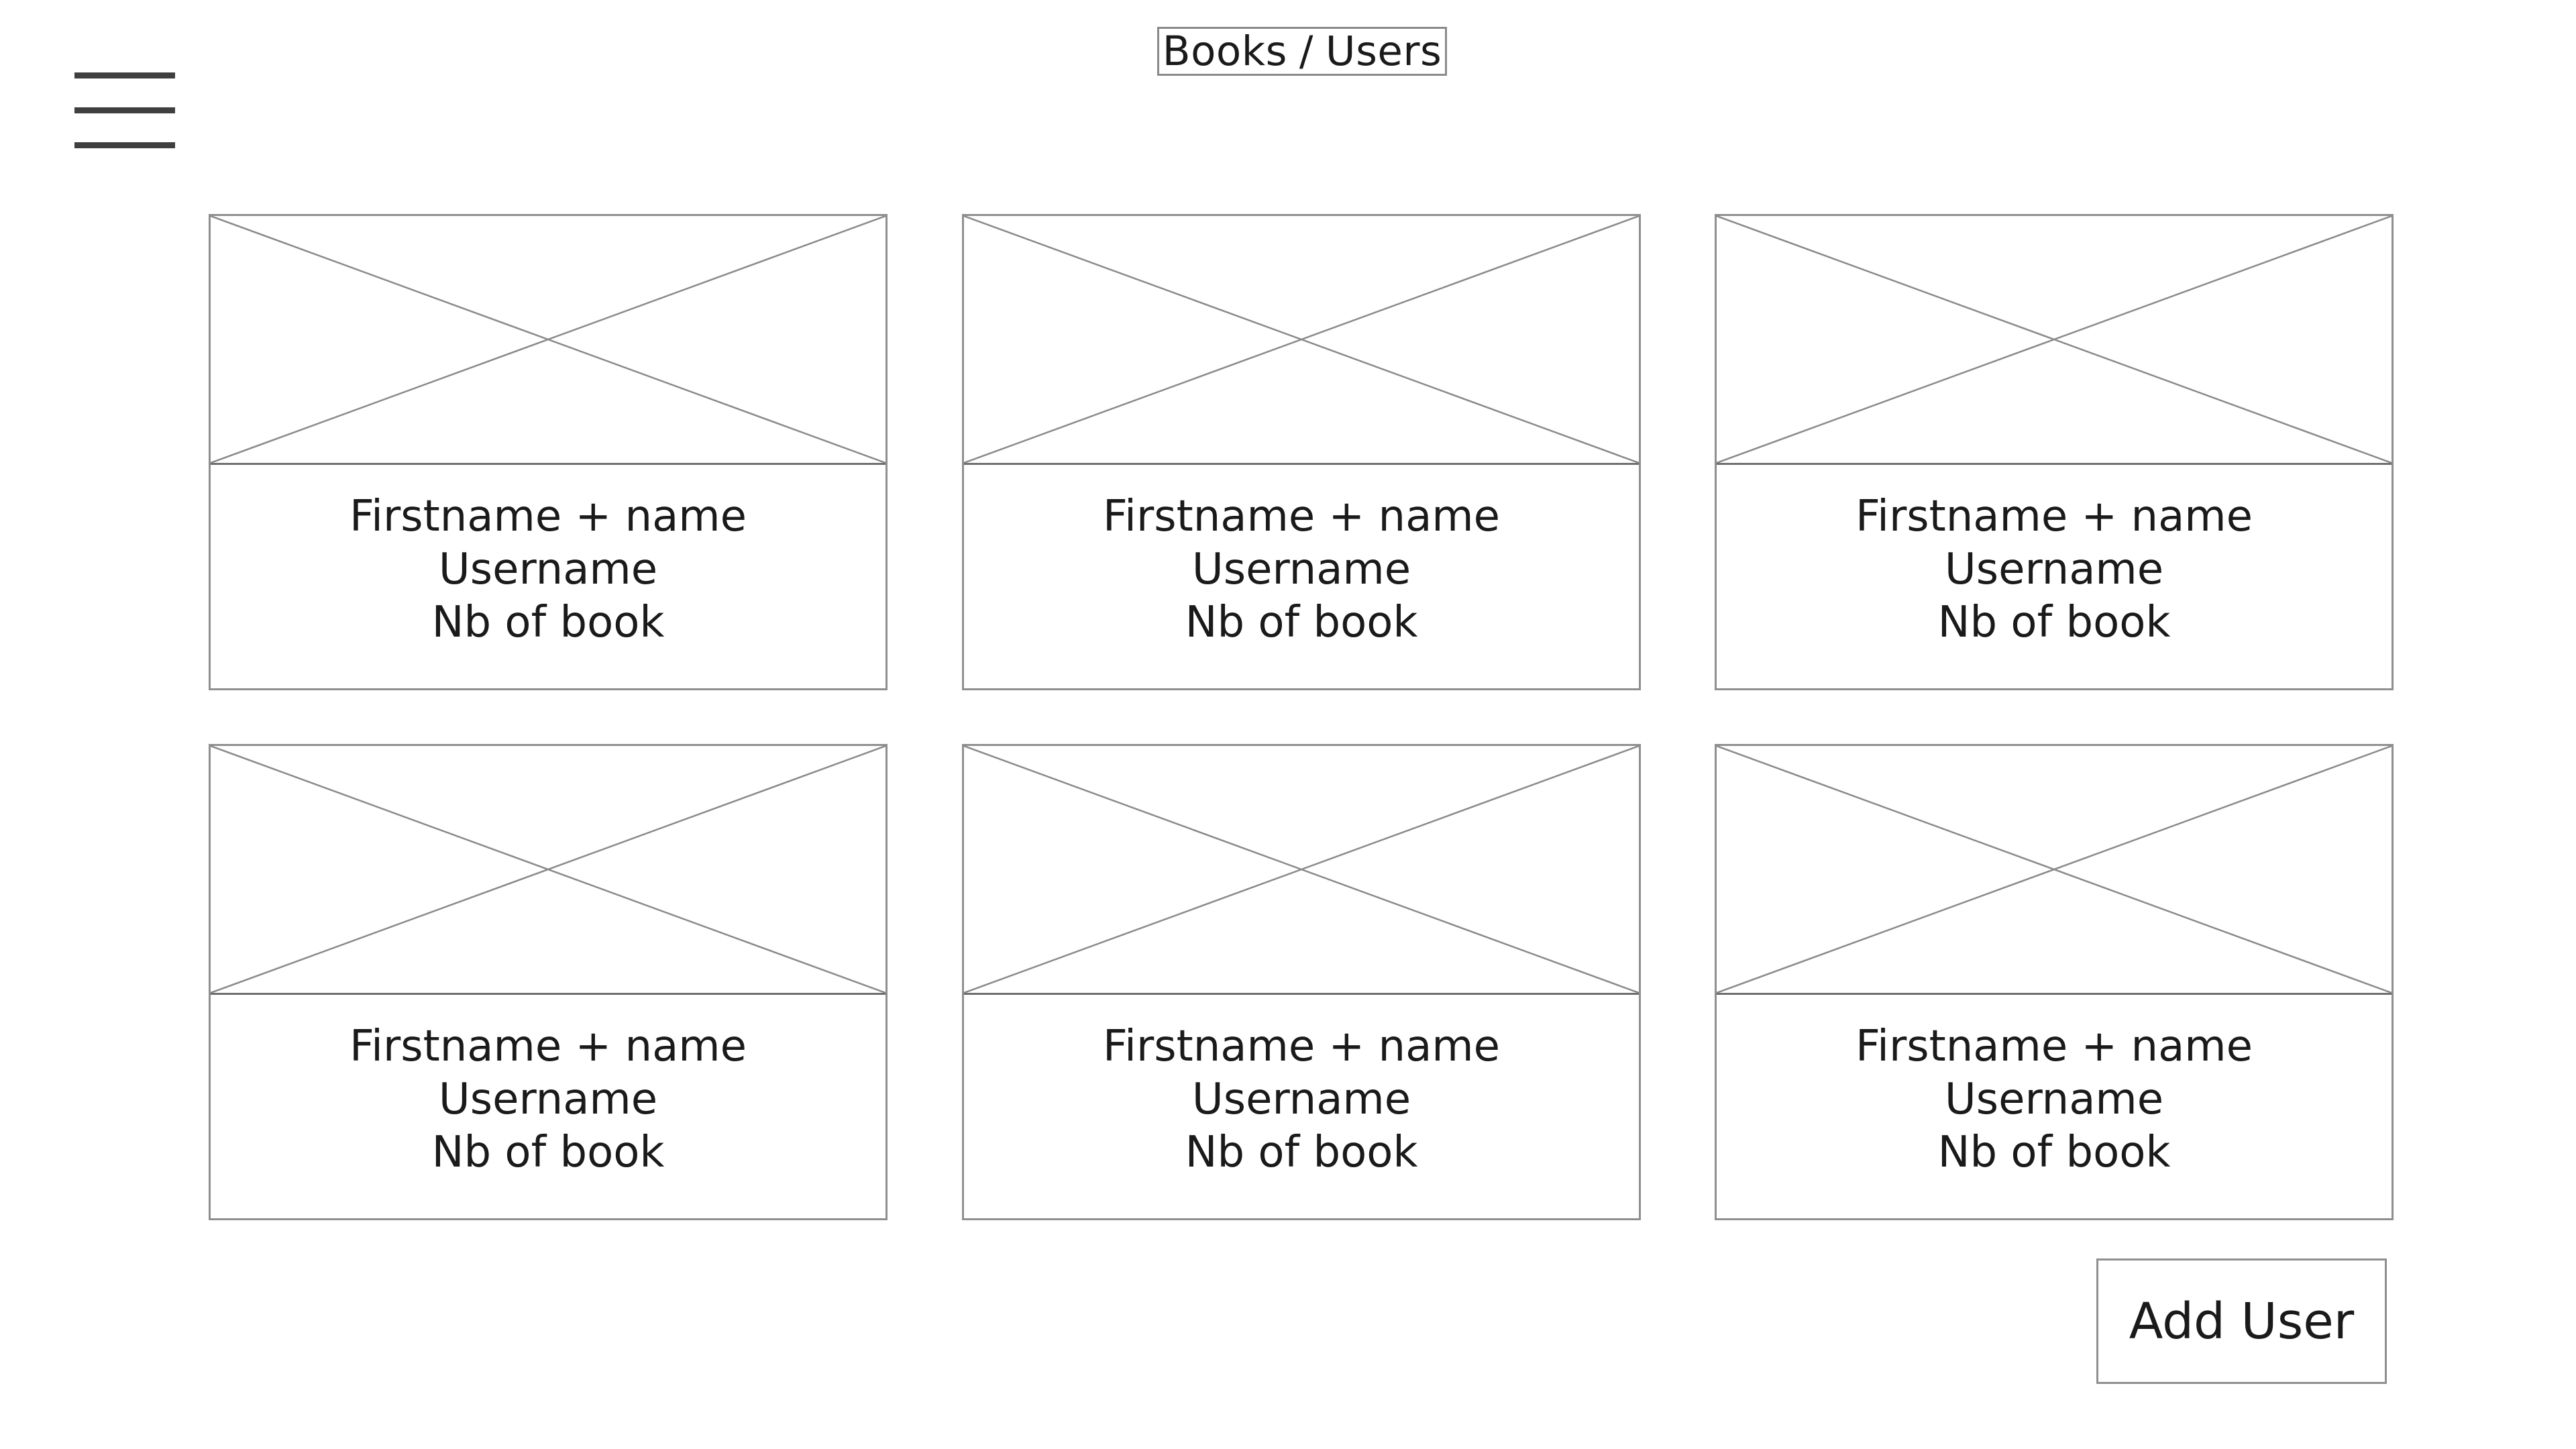 This screenshot has height=1449, width=2576. I want to click on menu-button, so click(124, 110).